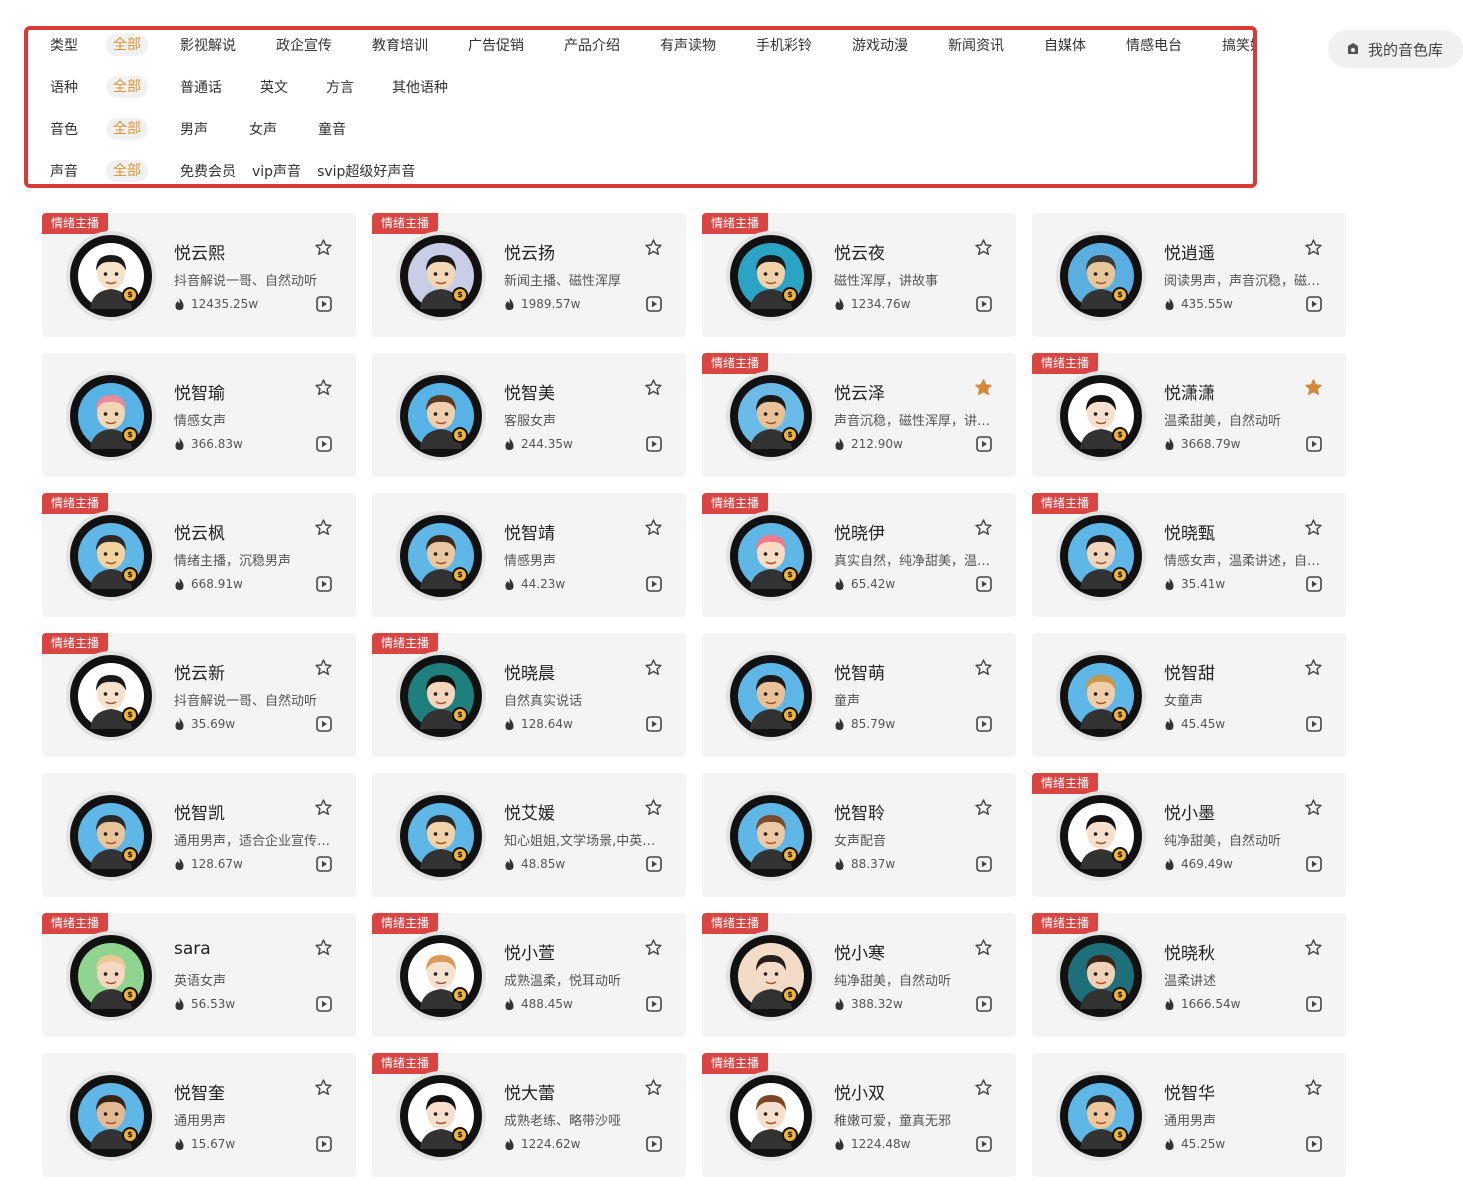 The width and height of the screenshot is (1463, 1193). Describe the element at coordinates (359, 87) in the screenshot. I see `filter-language-option: 方言` at that location.